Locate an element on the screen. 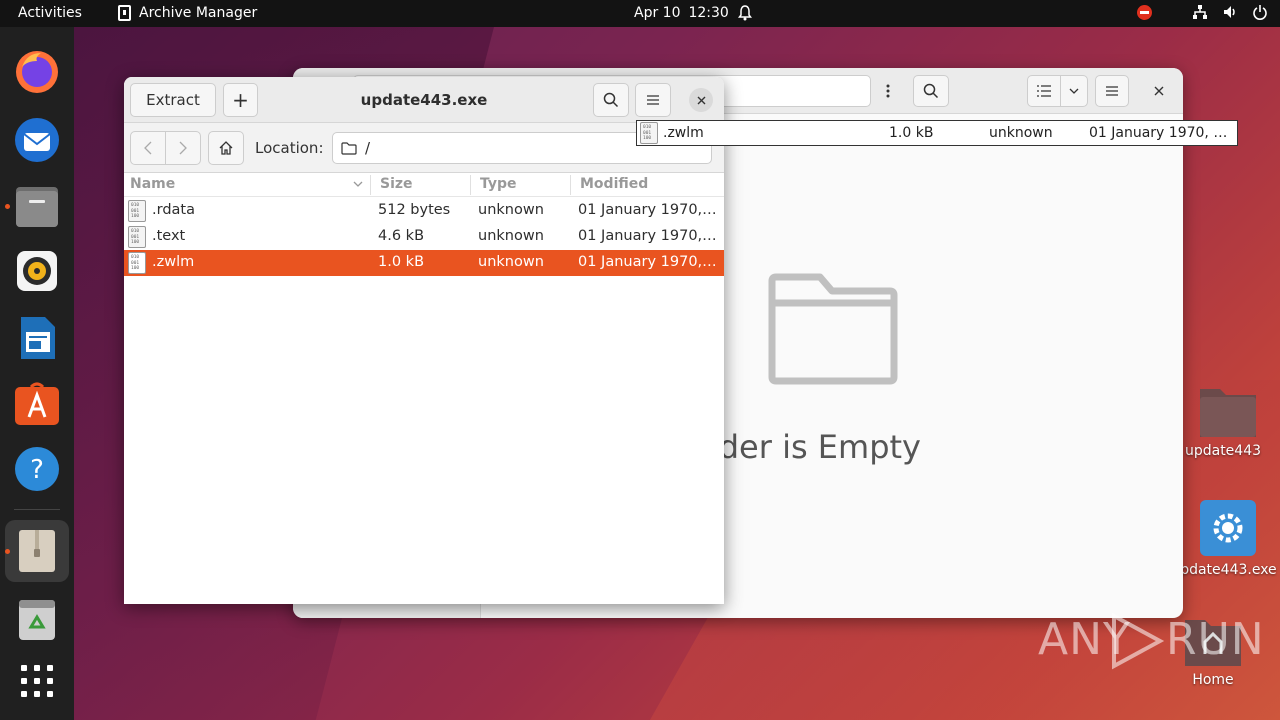 The width and height of the screenshot is (1280, 720). show-apps-icon is located at coordinates (37, 681).